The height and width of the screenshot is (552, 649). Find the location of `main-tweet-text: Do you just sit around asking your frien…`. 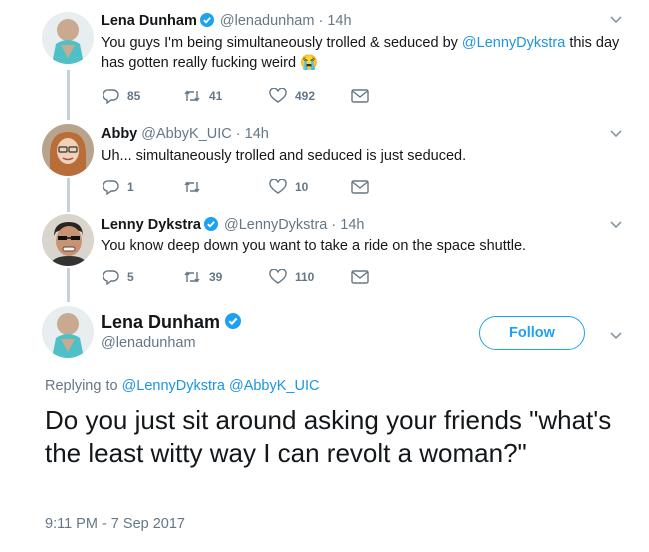

main-tweet-text: Do you just sit around asking your frien… is located at coordinates (328, 436).